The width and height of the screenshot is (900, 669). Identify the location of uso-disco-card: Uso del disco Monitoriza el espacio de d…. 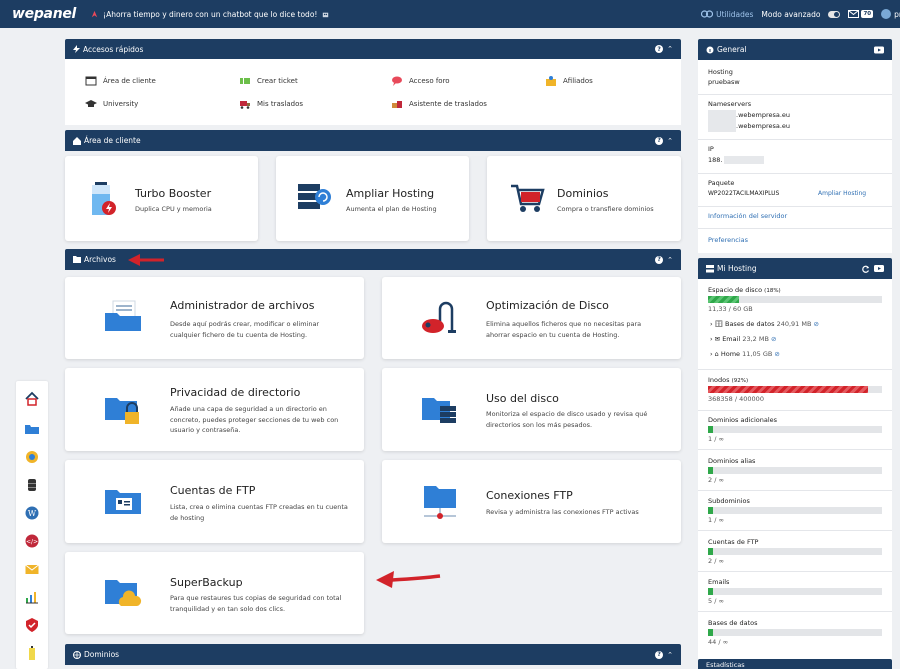
(531, 409).